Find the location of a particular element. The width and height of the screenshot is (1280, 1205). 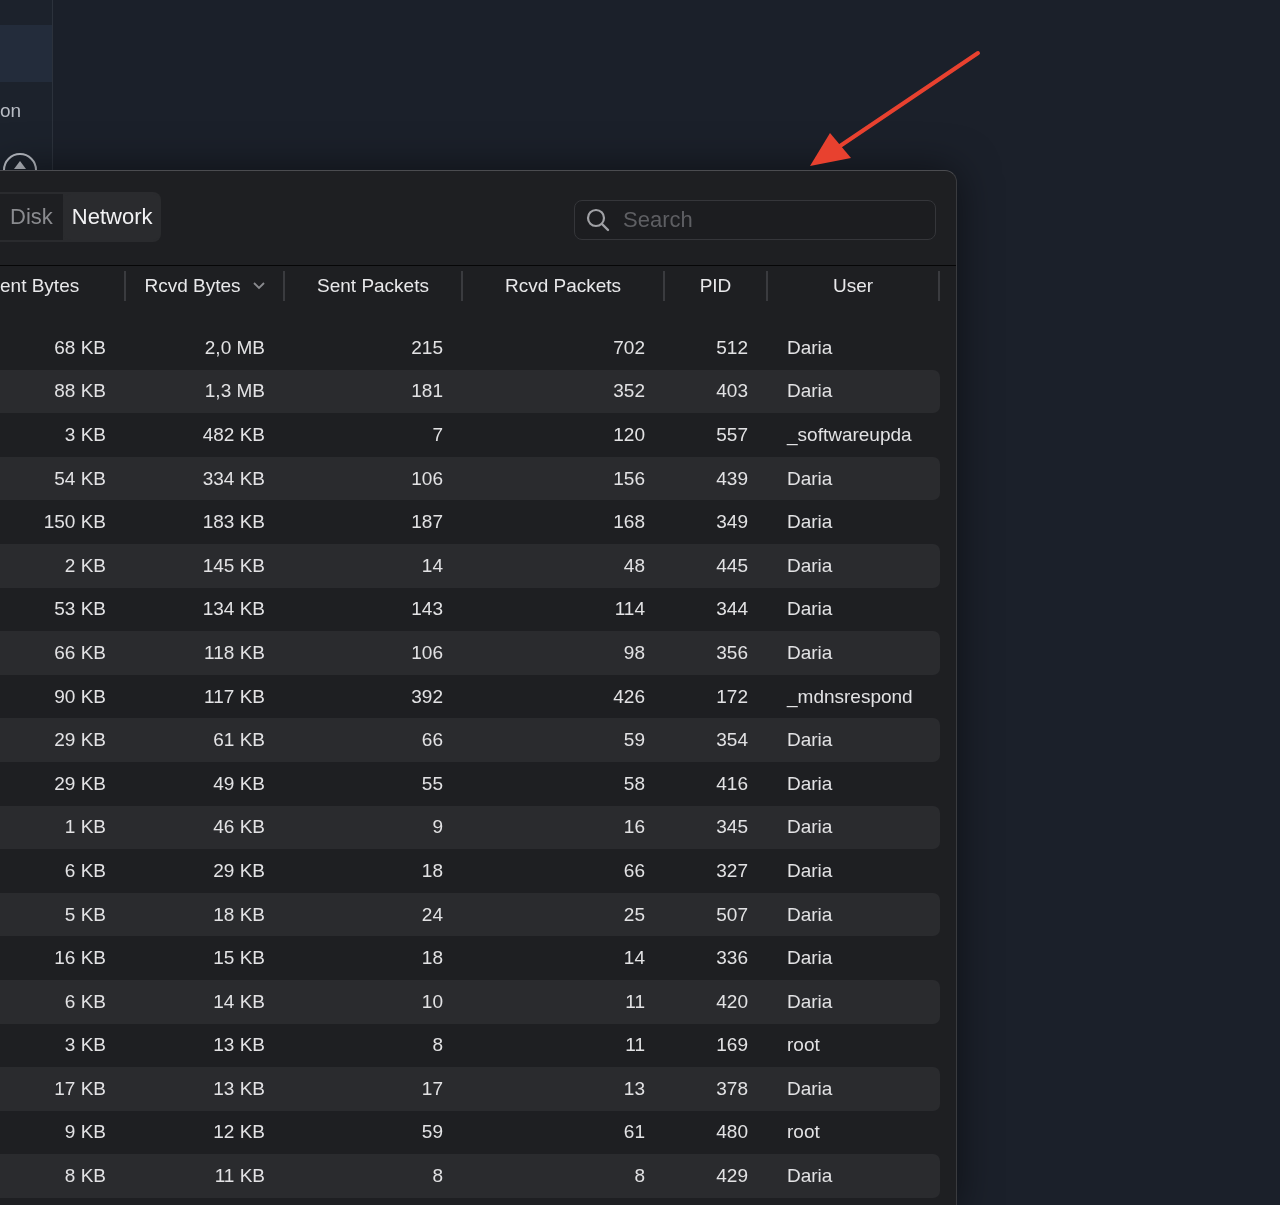

table-cell-text: 352 is located at coordinates (629, 391).